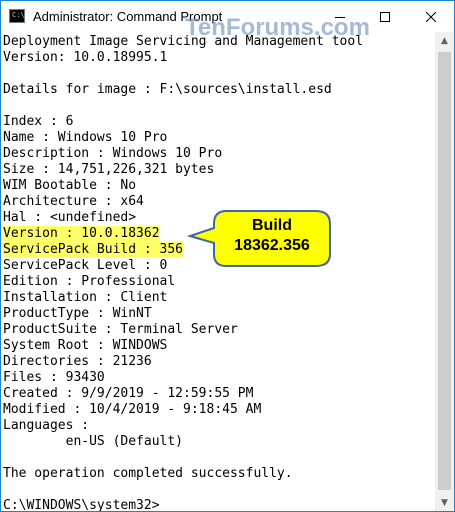  What do you see at coordinates (85, 265) in the screenshot?
I see `console-line: ServicePack Level : 0` at bounding box center [85, 265].